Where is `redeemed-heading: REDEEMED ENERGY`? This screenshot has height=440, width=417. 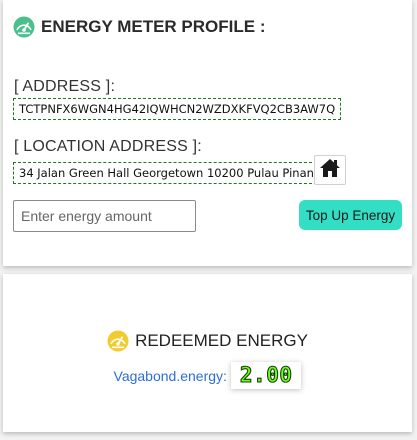
redeemed-heading: REDEEMED ENERGY is located at coordinates (207, 341).